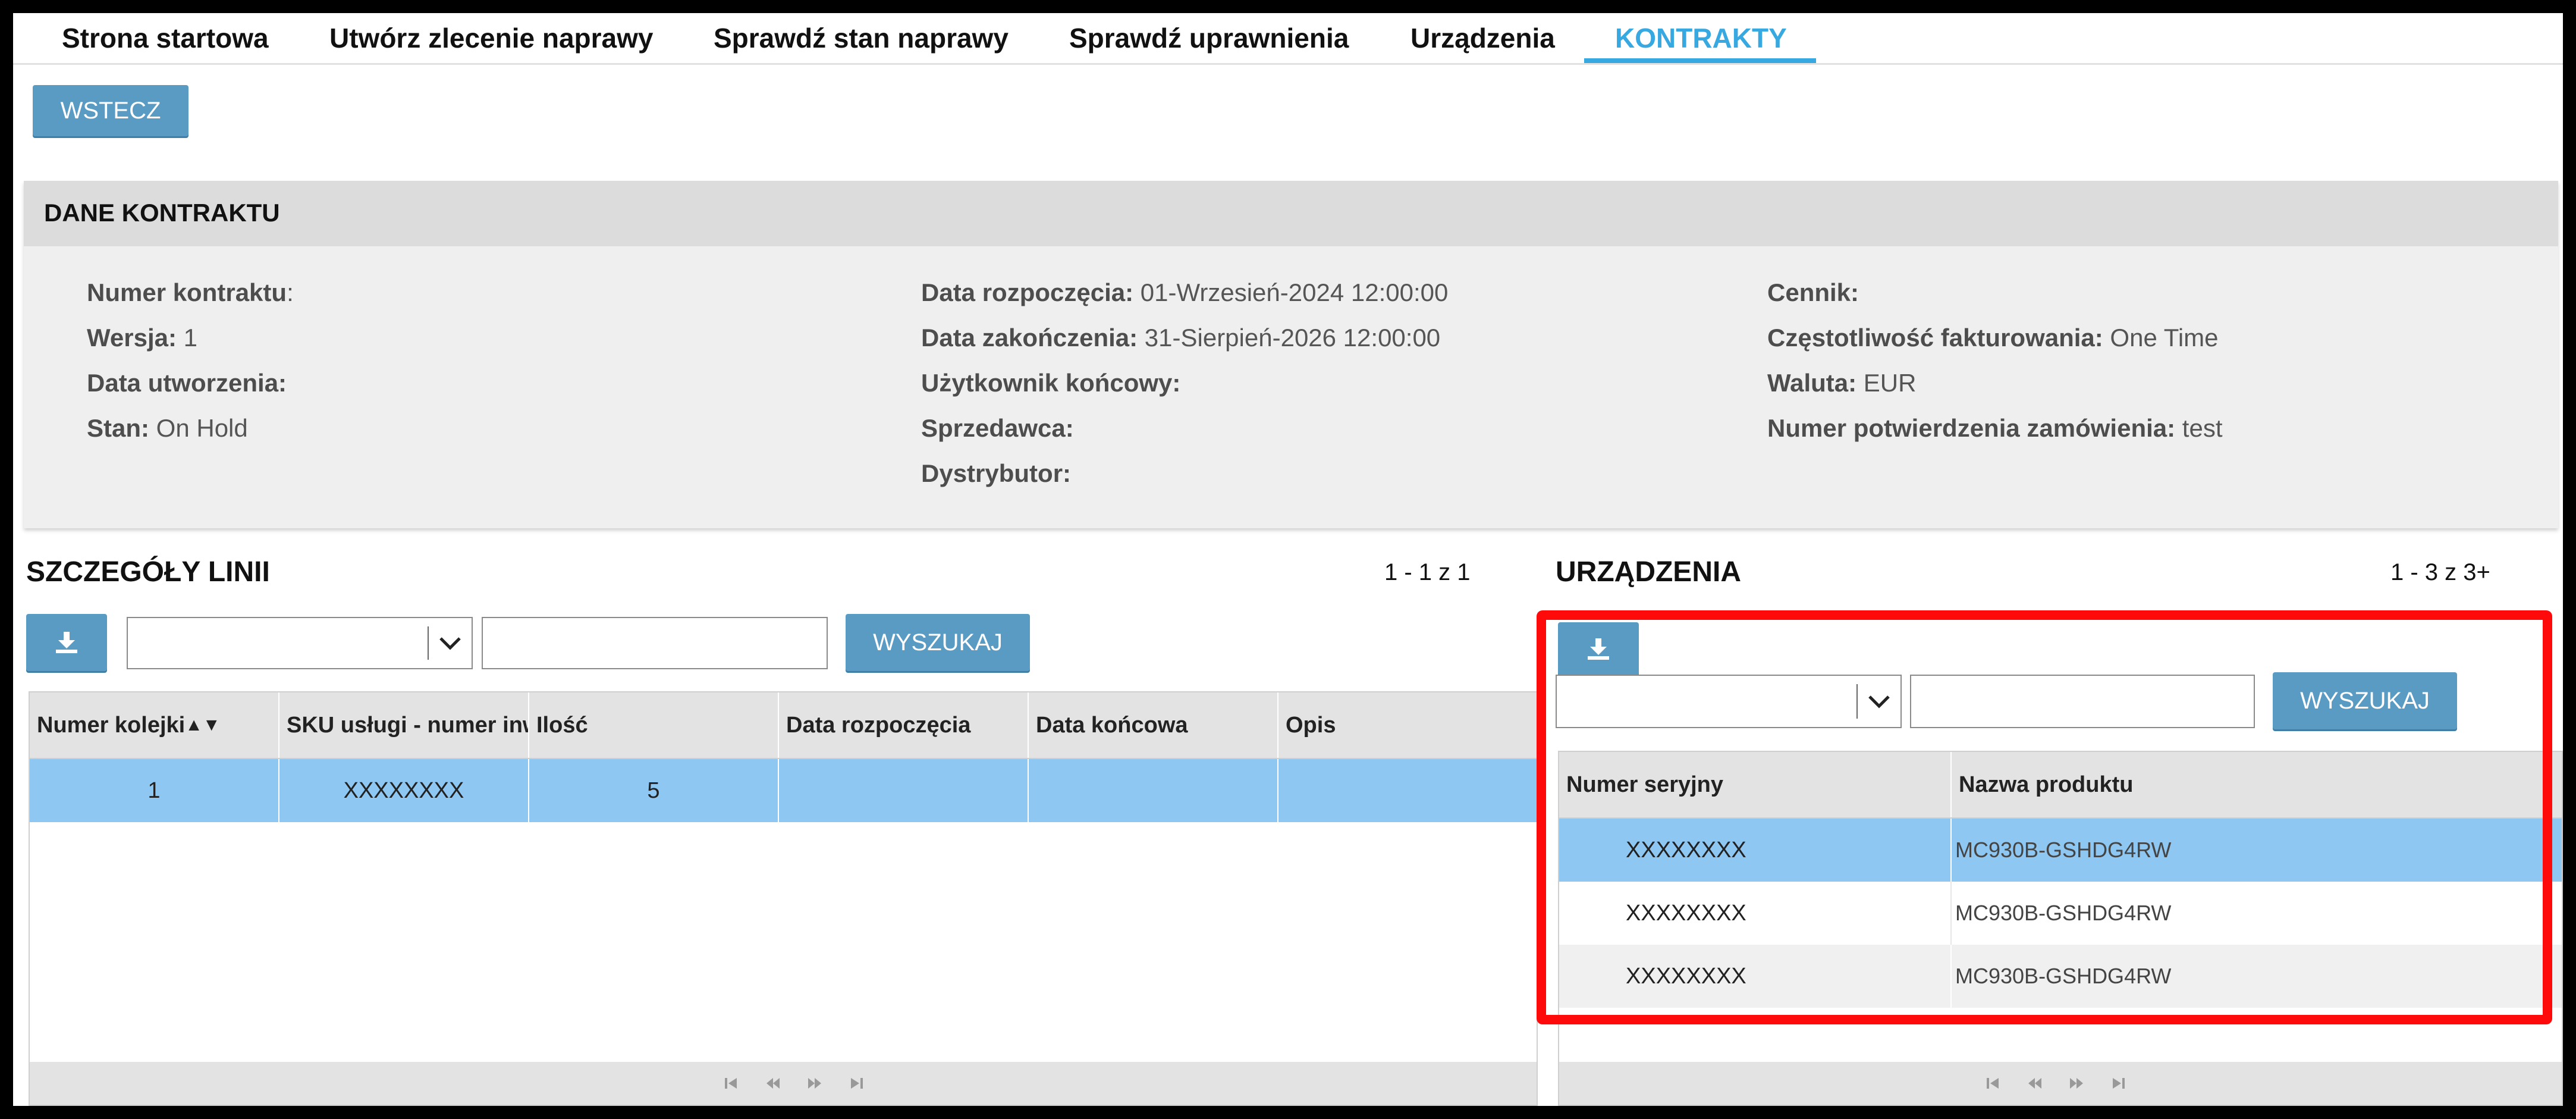 Image resolution: width=2576 pixels, height=1119 pixels. What do you see at coordinates (154, 791) in the screenshot?
I see `cell-queue-number: 1` at bounding box center [154, 791].